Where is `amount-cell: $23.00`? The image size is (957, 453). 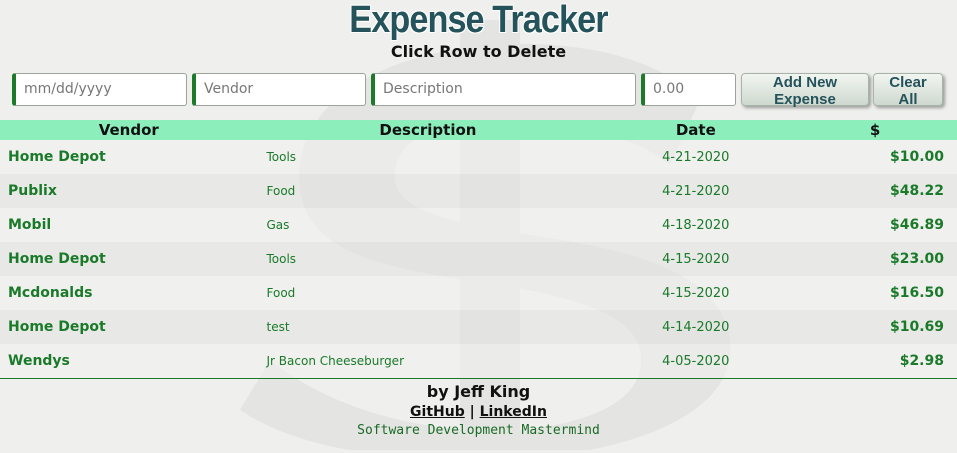
amount-cell: $23.00 is located at coordinates (916, 259).